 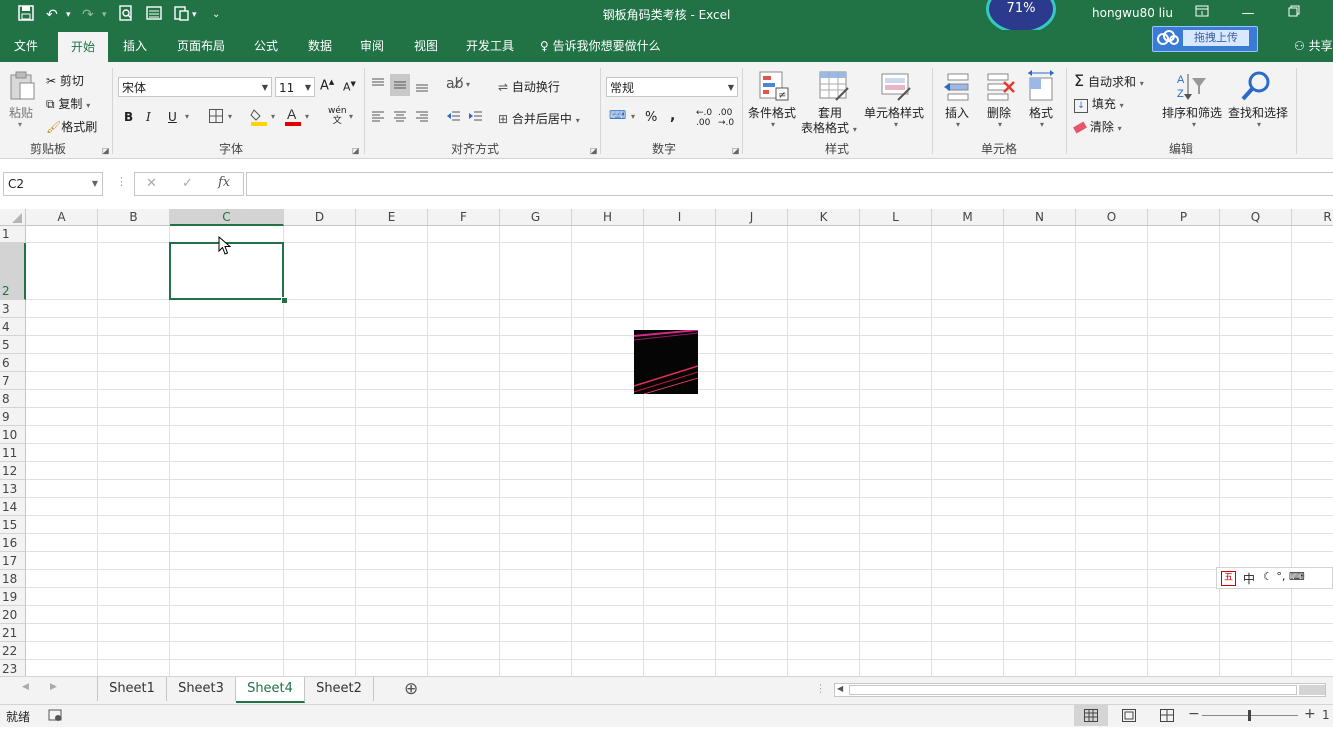 What do you see at coordinates (594, 150) in the screenshot?
I see `alignment-launcher-icon: ◪` at bounding box center [594, 150].